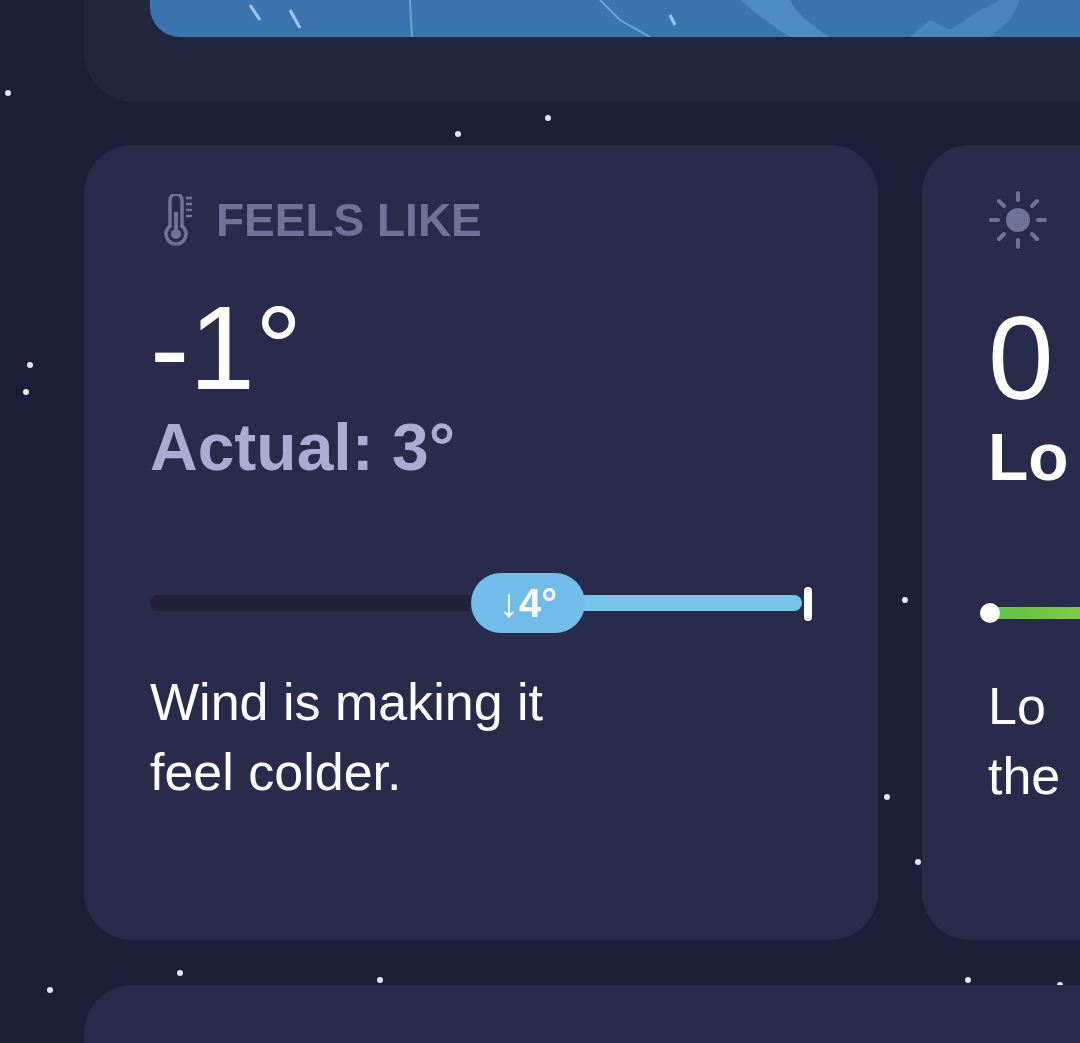 This screenshot has width=1080, height=1043. What do you see at coordinates (1029, 457) in the screenshot?
I see `uv-category: Lo` at bounding box center [1029, 457].